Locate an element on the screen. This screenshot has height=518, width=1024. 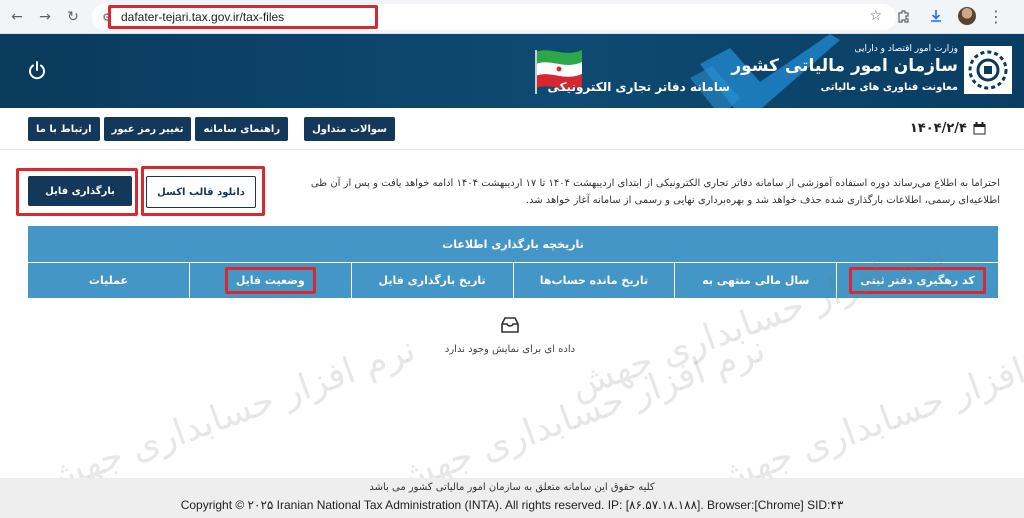
power-icon is located at coordinates (37, 71).